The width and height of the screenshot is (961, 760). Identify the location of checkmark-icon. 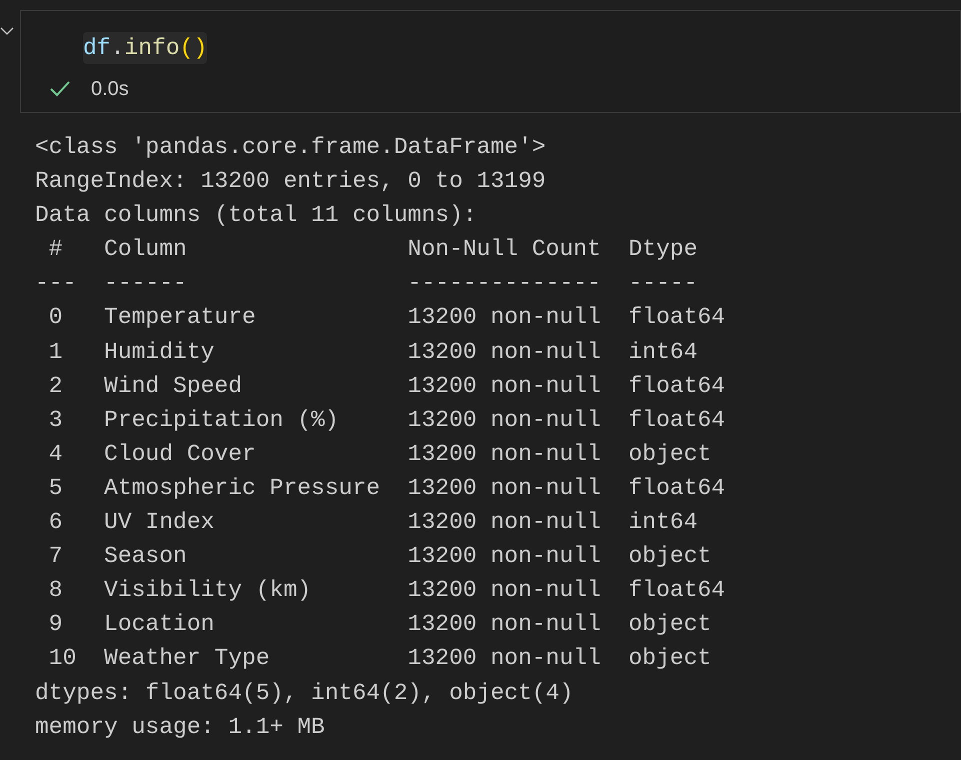
(60, 89).